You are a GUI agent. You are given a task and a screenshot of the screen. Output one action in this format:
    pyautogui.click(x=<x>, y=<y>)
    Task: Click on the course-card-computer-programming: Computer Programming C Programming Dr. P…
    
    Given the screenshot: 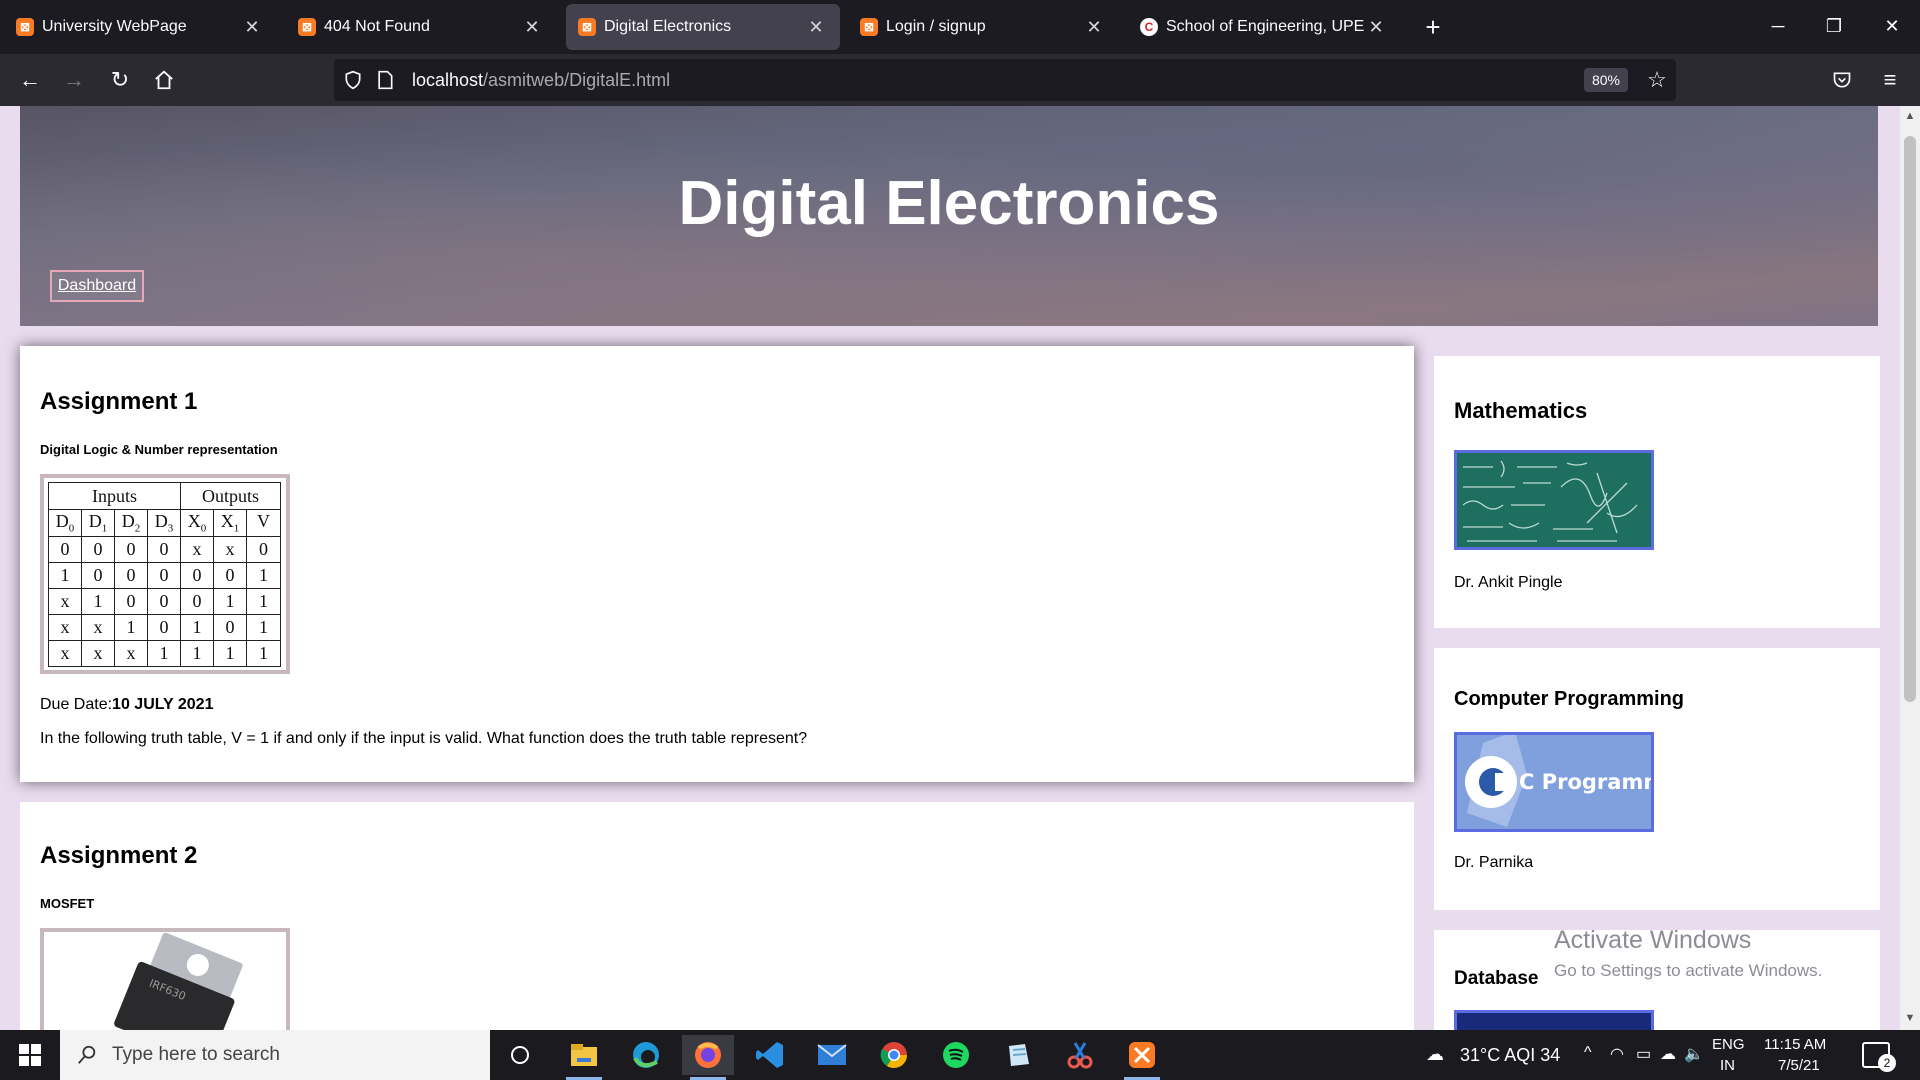 What is the action you would take?
    pyautogui.click(x=1657, y=779)
    